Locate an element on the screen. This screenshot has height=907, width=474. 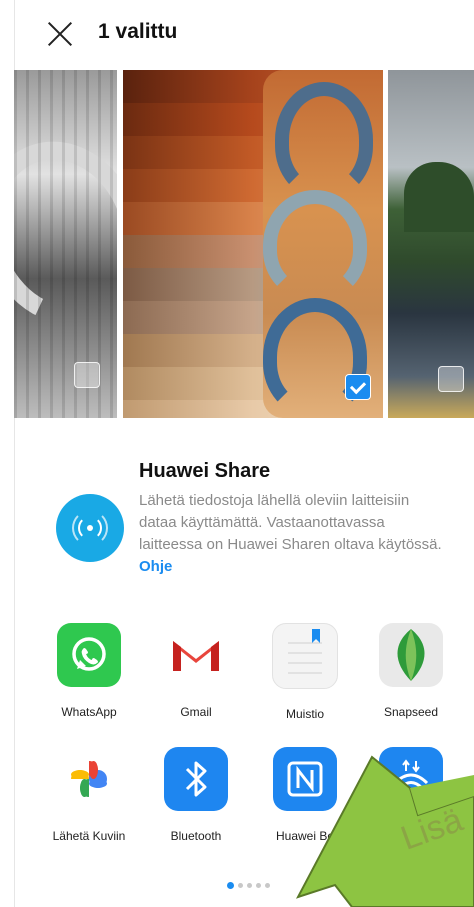
selection-count-title: 1 valittu is located at coordinates (138, 31).